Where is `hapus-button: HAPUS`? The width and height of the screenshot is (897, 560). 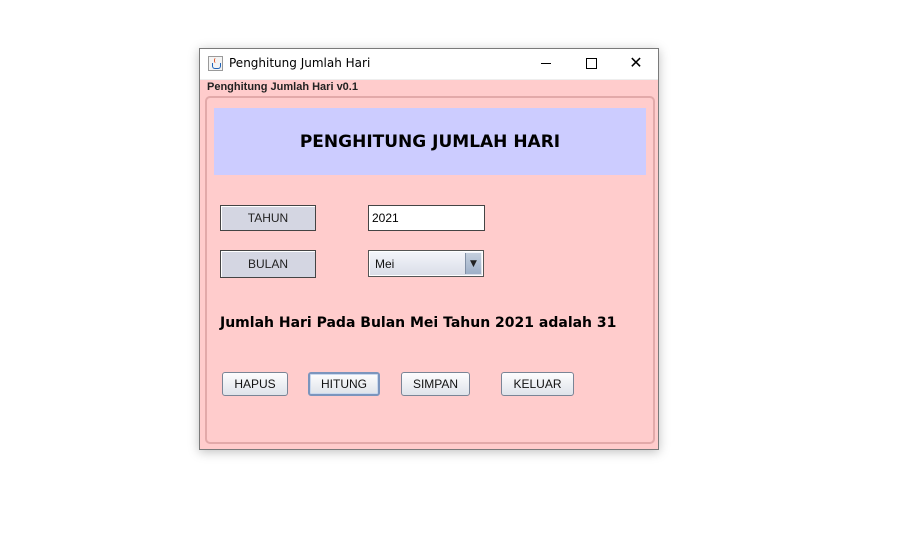 hapus-button: HAPUS is located at coordinates (255, 384).